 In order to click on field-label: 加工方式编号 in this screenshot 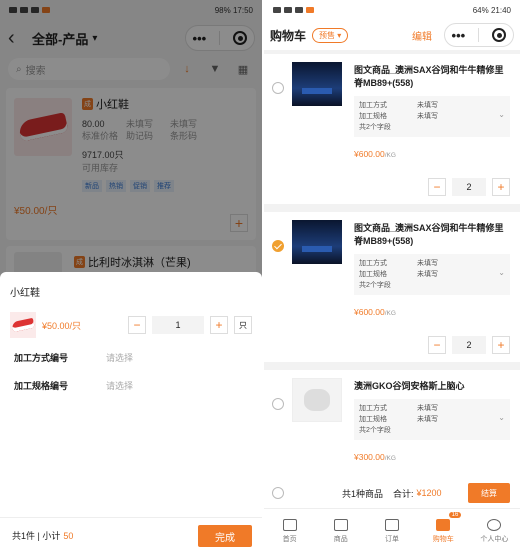, I will do `click(41, 357)`.